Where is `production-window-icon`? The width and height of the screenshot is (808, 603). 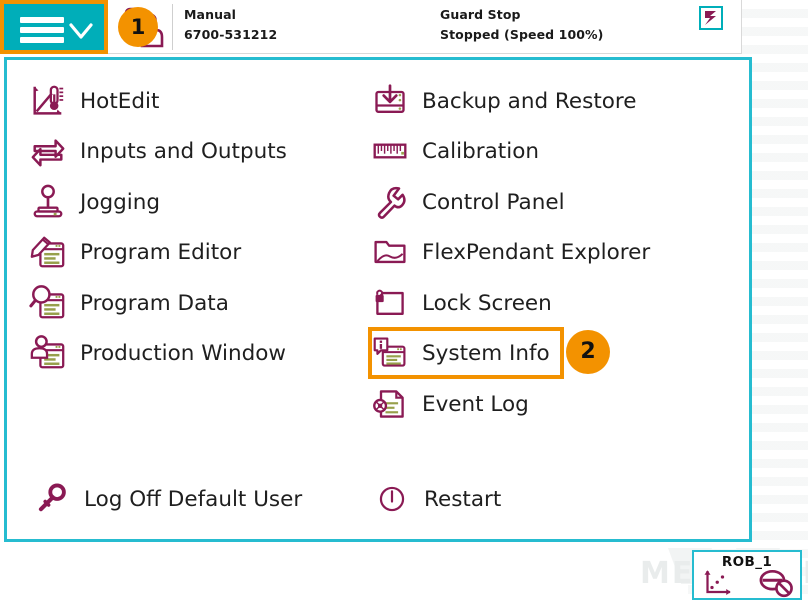
production-window-icon is located at coordinates (48, 353).